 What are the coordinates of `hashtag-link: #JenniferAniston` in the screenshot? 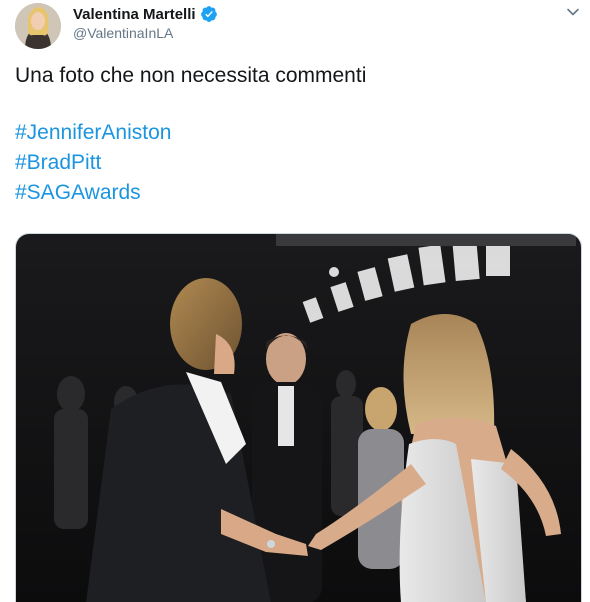 It's located at (93, 133).